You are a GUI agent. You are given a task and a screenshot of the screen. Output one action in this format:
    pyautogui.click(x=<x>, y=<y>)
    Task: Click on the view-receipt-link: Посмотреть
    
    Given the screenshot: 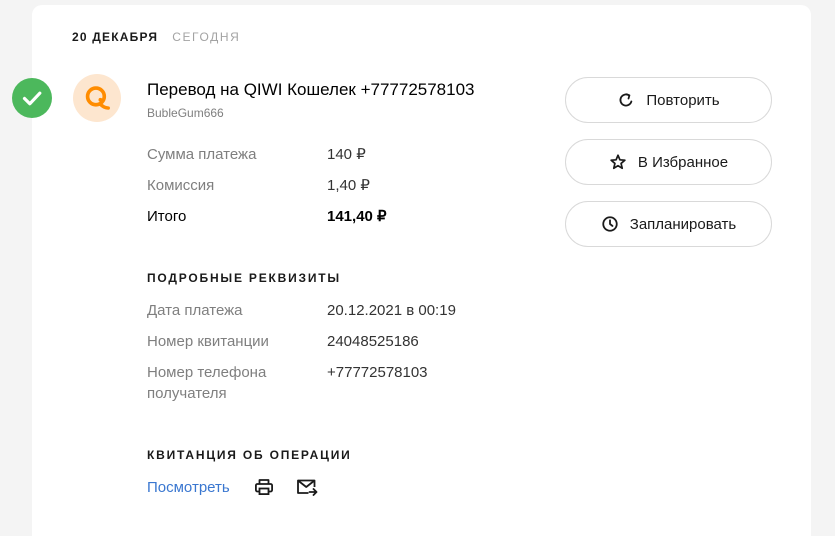 What is the action you would take?
    pyautogui.click(x=188, y=487)
    